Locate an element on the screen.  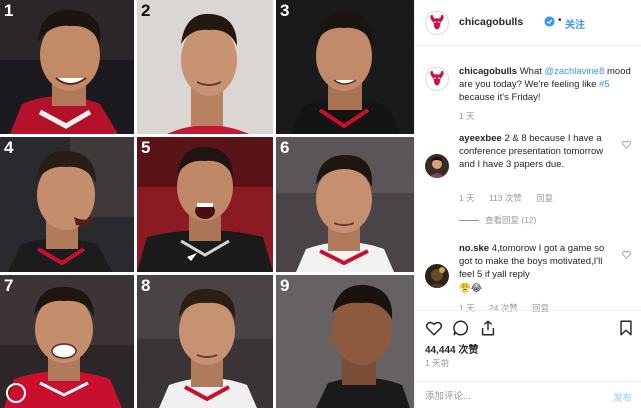
verified-badge-icon is located at coordinates (549, 21).